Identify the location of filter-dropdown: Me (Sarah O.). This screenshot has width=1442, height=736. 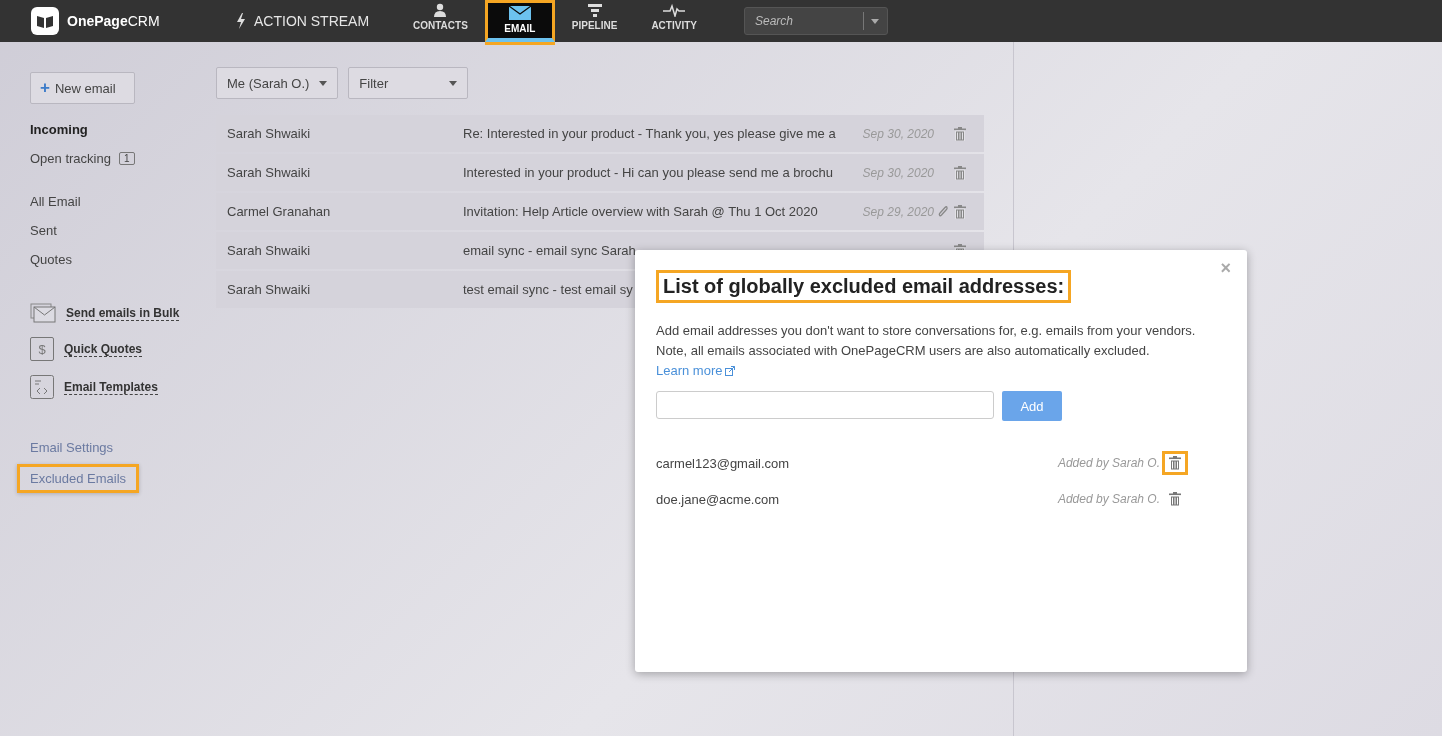
(277, 83).